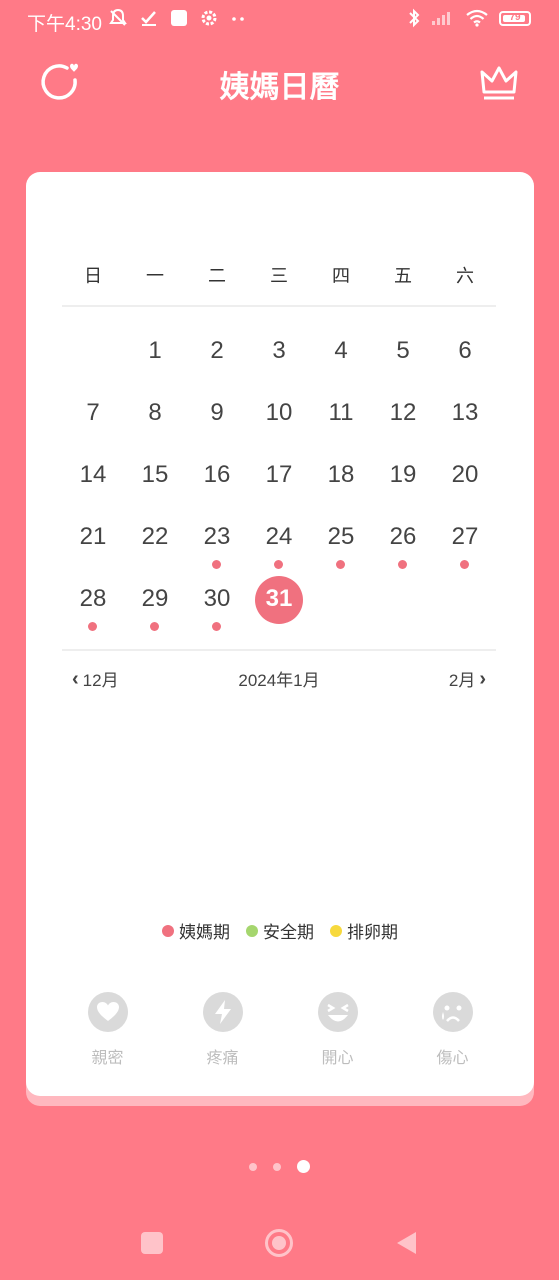 Image resolution: width=559 pixels, height=1280 pixels. I want to click on pager-dot-active, so click(303, 1166).